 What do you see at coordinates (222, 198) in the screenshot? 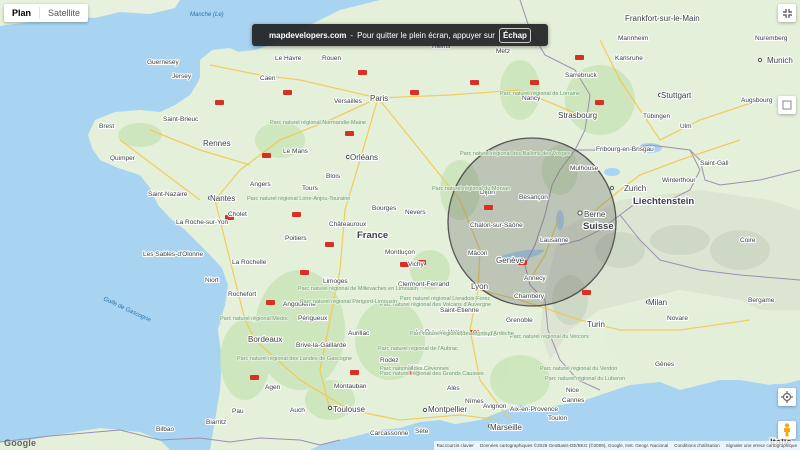
I see `city-nantes: Nantes` at bounding box center [222, 198].